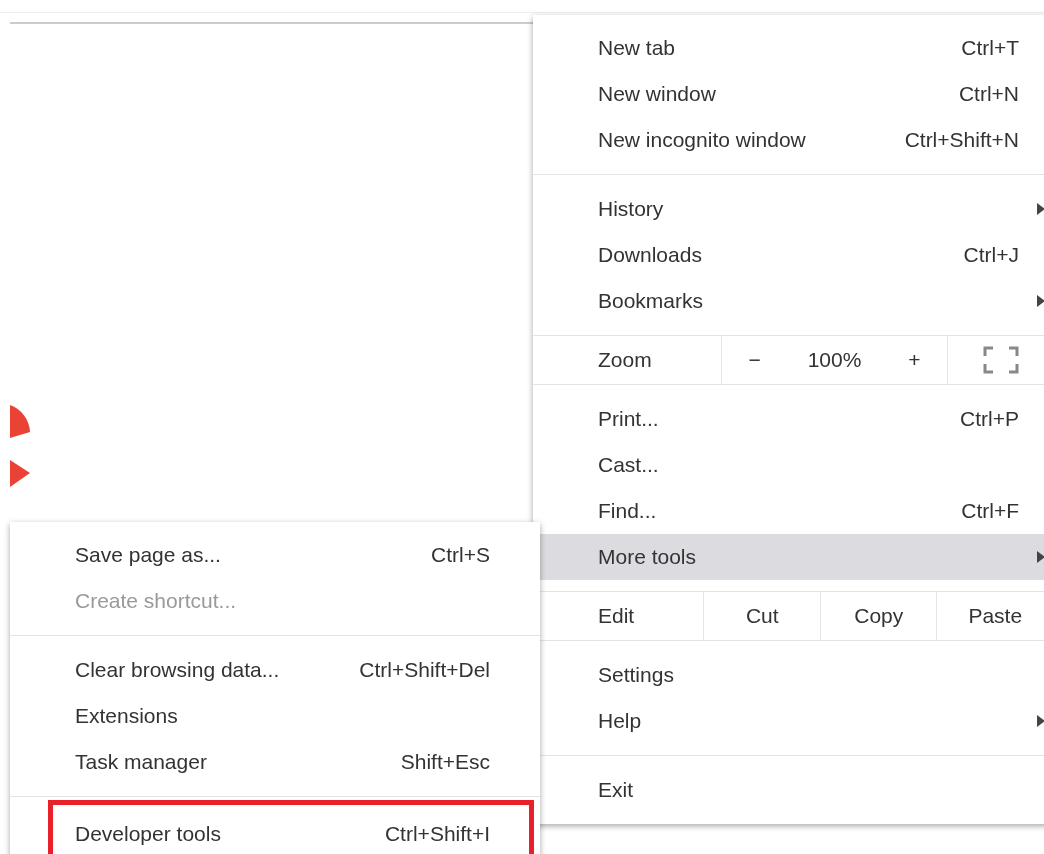 The image size is (1044, 854). I want to click on zoom-in-button: +, so click(914, 360).